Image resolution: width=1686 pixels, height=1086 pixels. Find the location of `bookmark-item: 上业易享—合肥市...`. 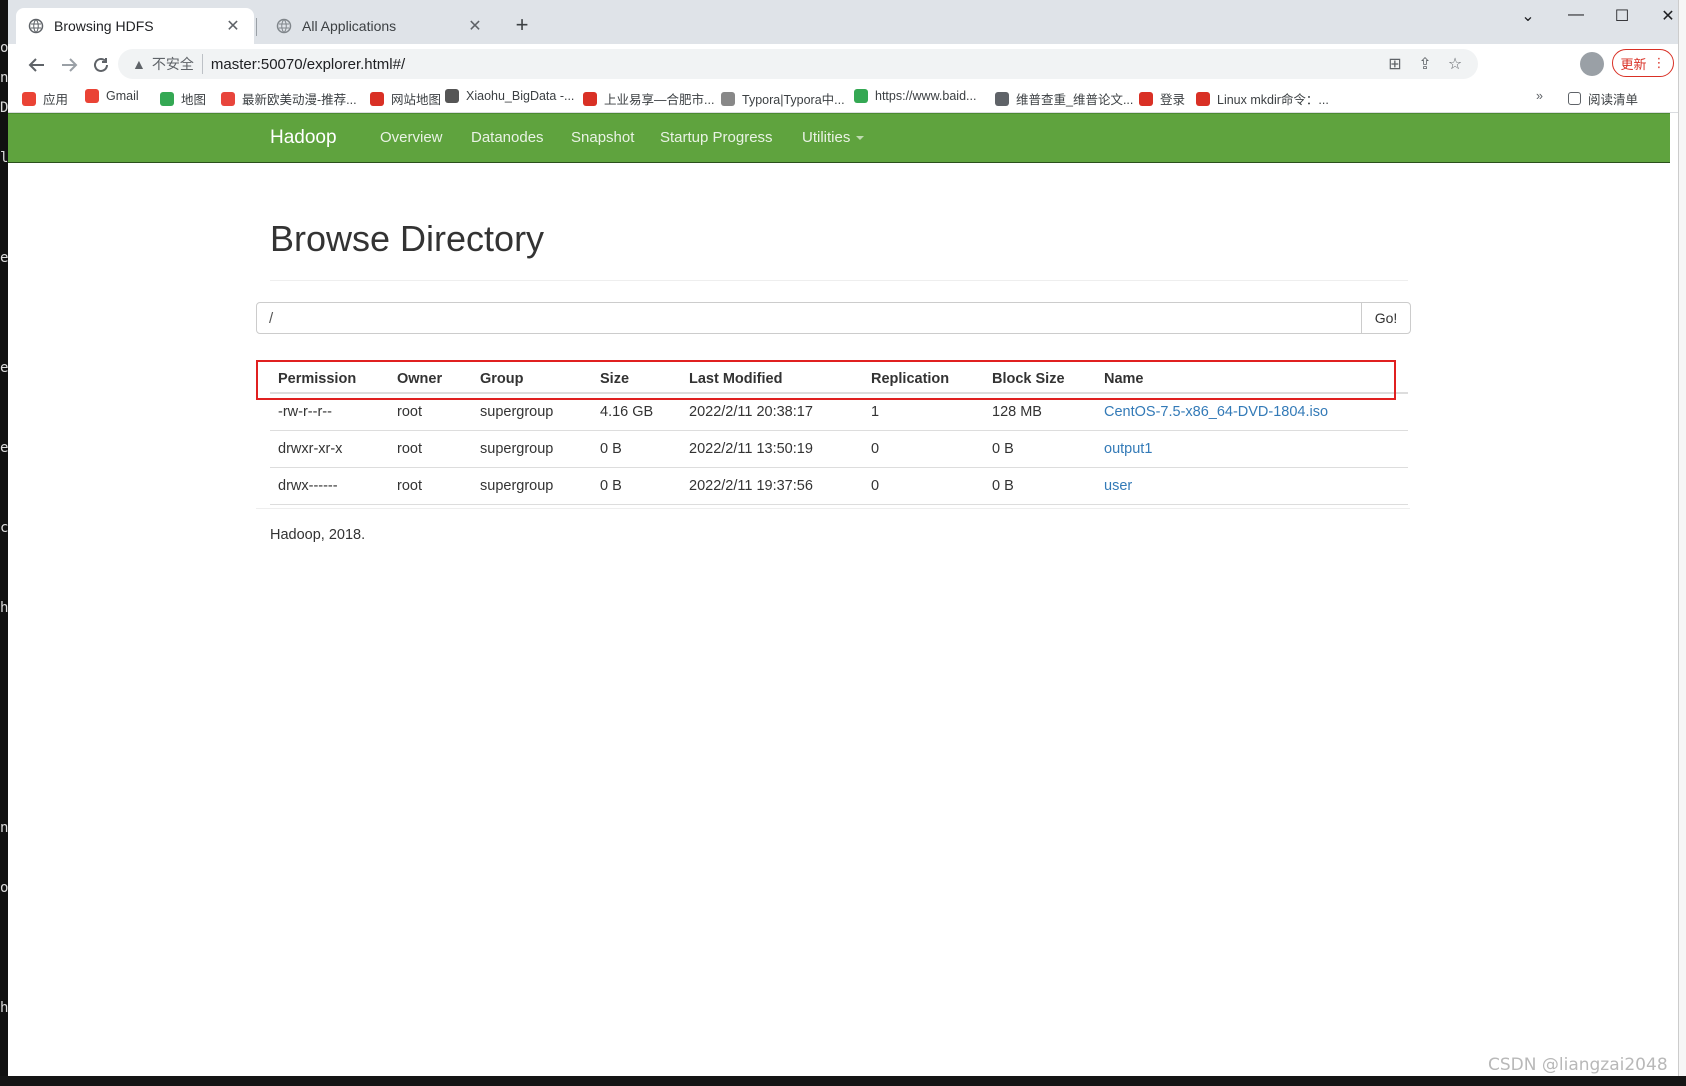

bookmark-item: 上业易享—合肥市... is located at coordinates (648, 98).